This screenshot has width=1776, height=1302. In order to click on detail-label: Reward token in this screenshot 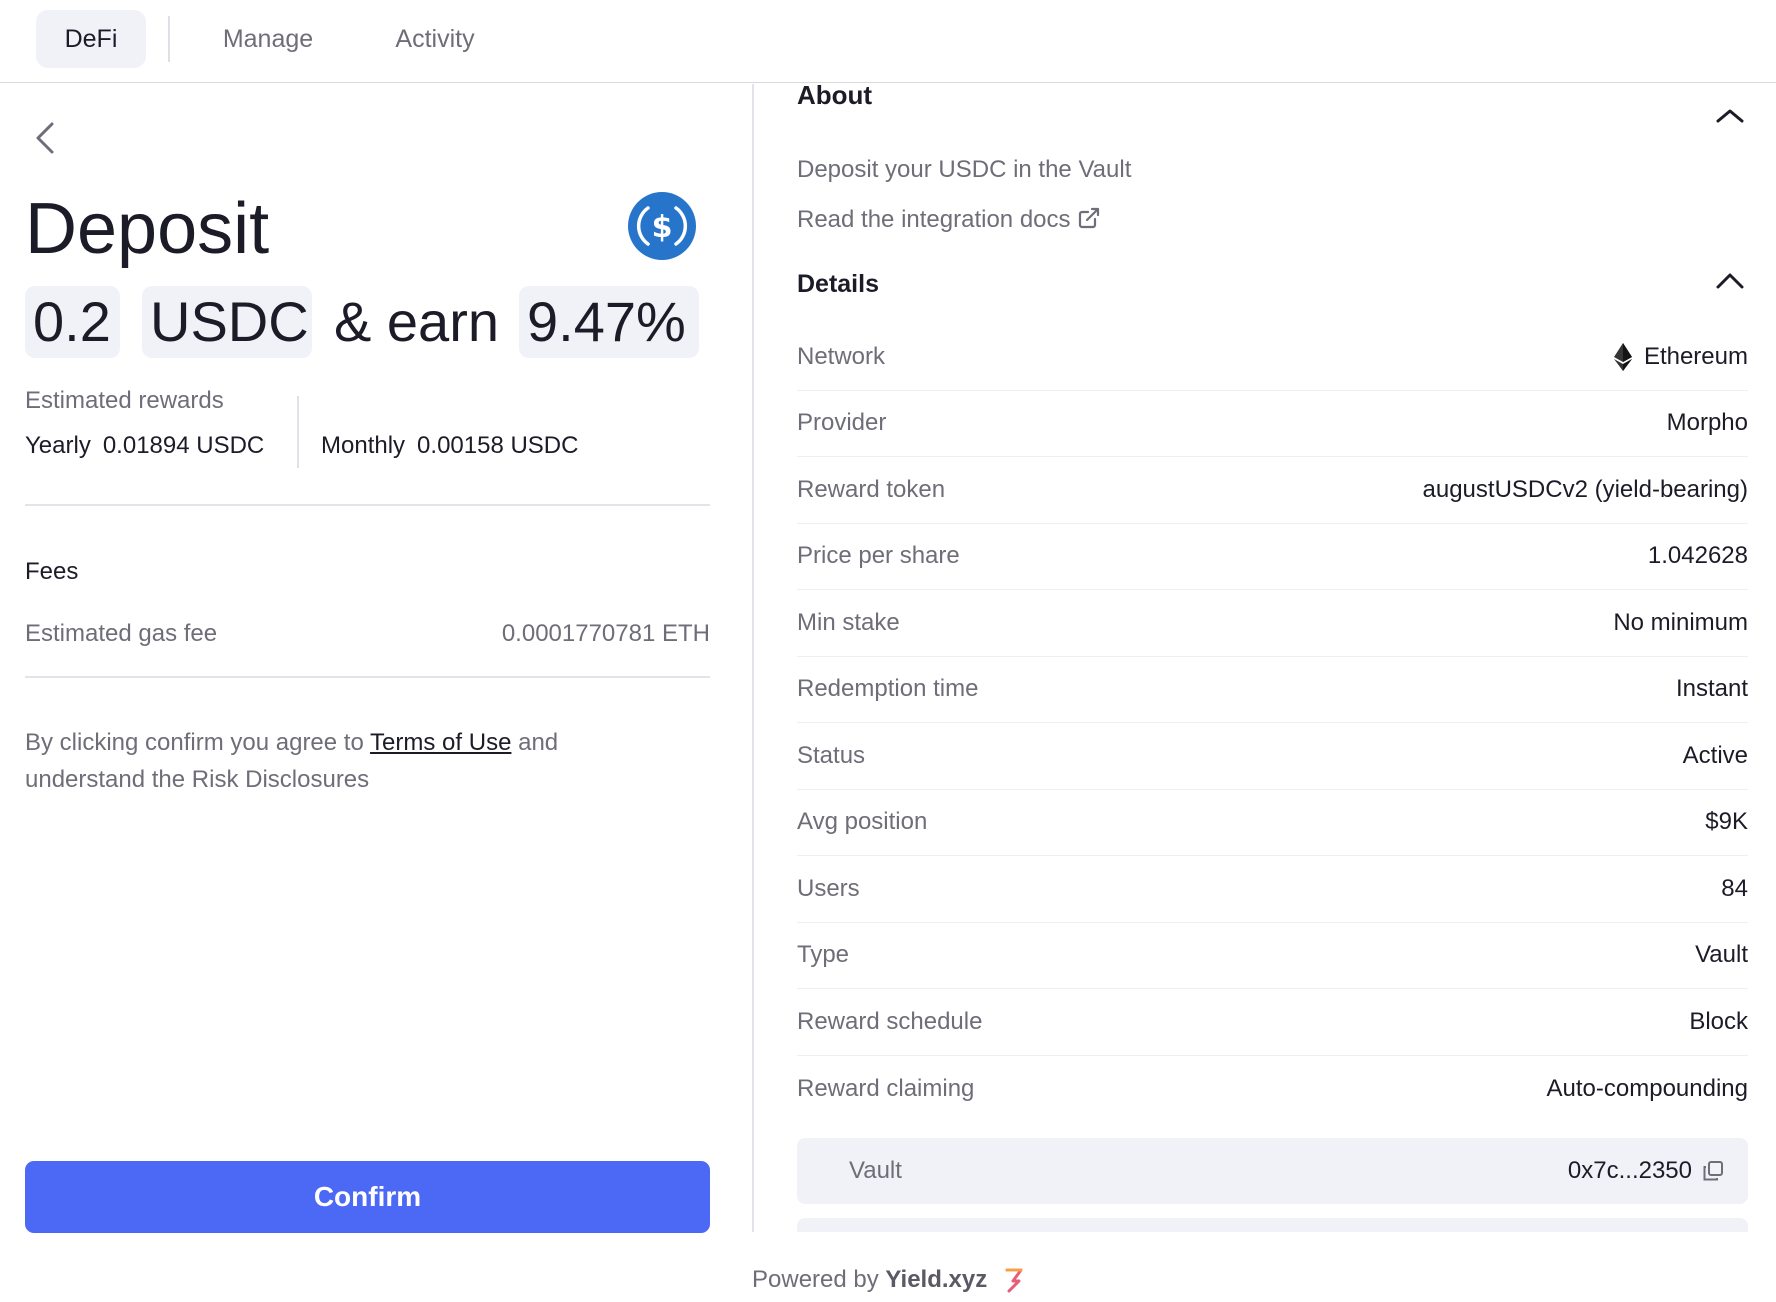, I will do `click(871, 489)`.